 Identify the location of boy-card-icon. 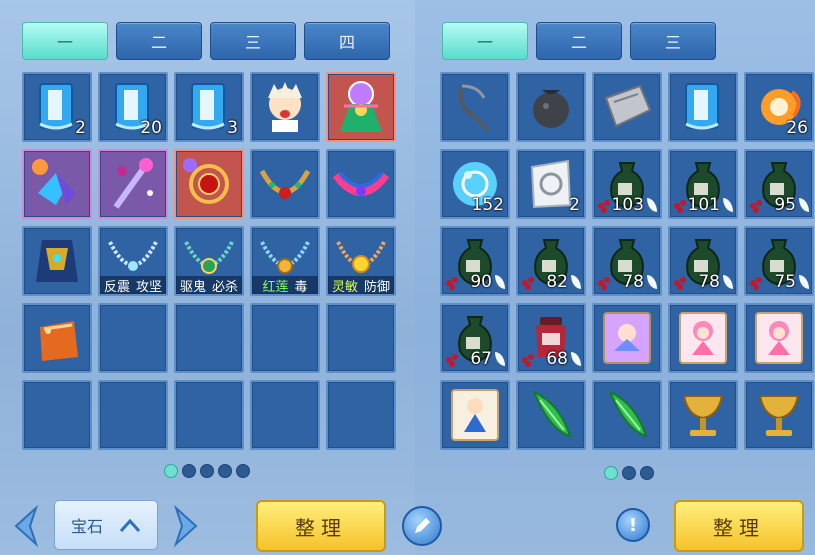
(475, 415).